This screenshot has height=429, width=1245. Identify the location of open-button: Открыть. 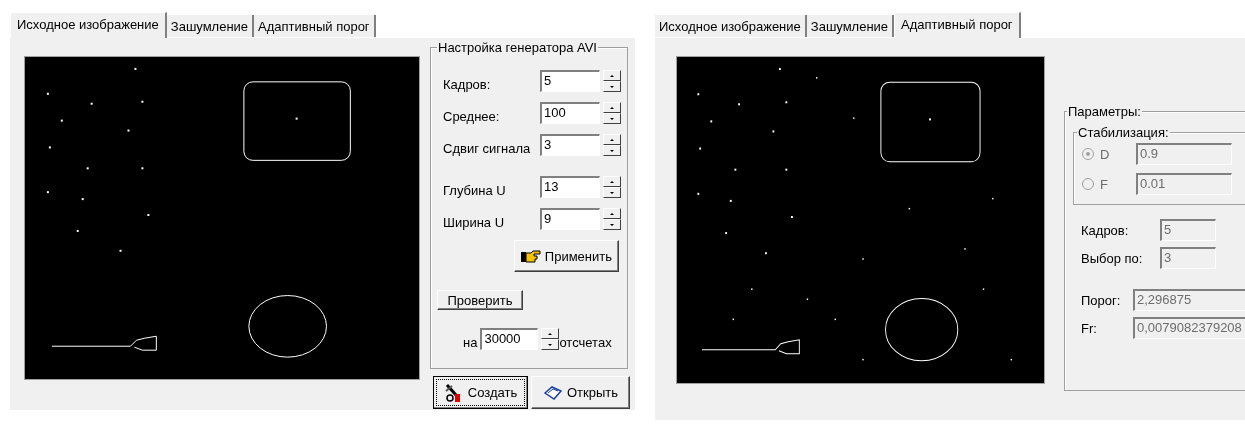
(580, 392).